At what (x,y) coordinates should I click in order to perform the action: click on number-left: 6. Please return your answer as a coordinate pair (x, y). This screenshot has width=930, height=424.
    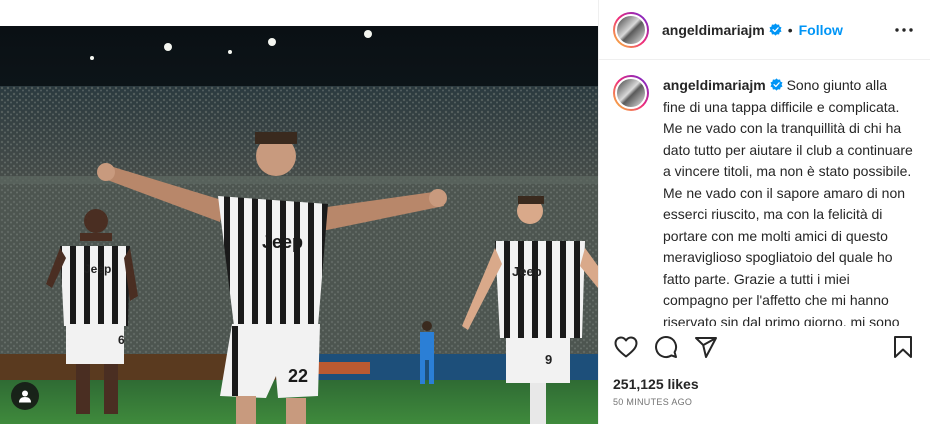
    Looking at the image, I should click on (121, 340).